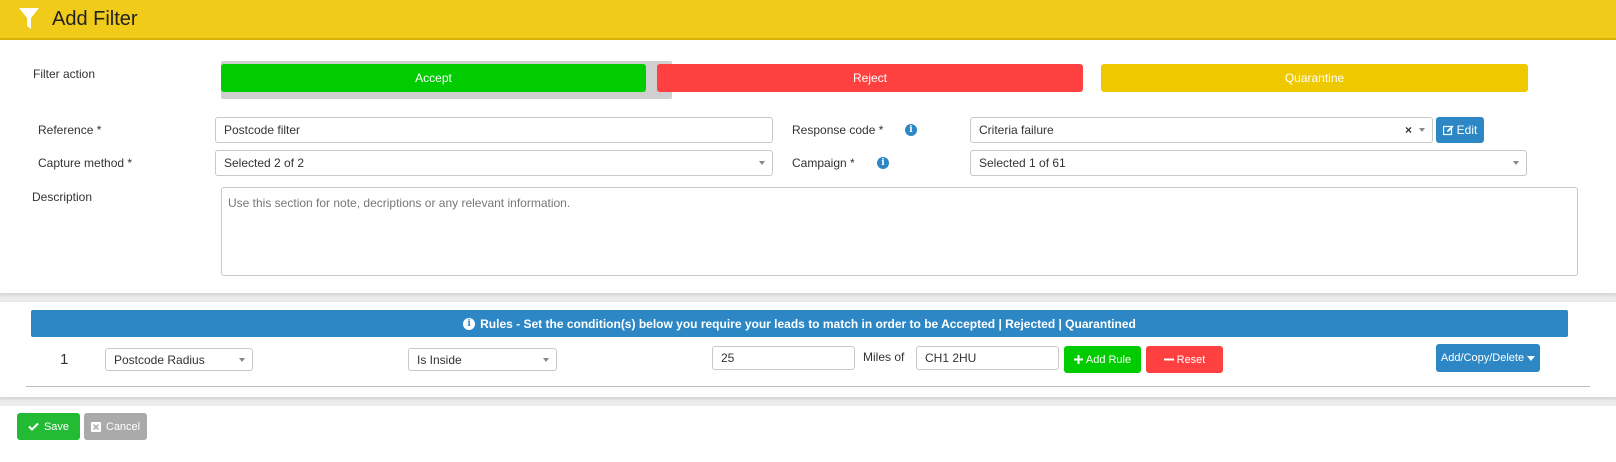 The width and height of the screenshot is (1616, 462). What do you see at coordinates (95, 18) in the screenshot?
I see `page-title: Add Filter` at bounding box center [95, 18].